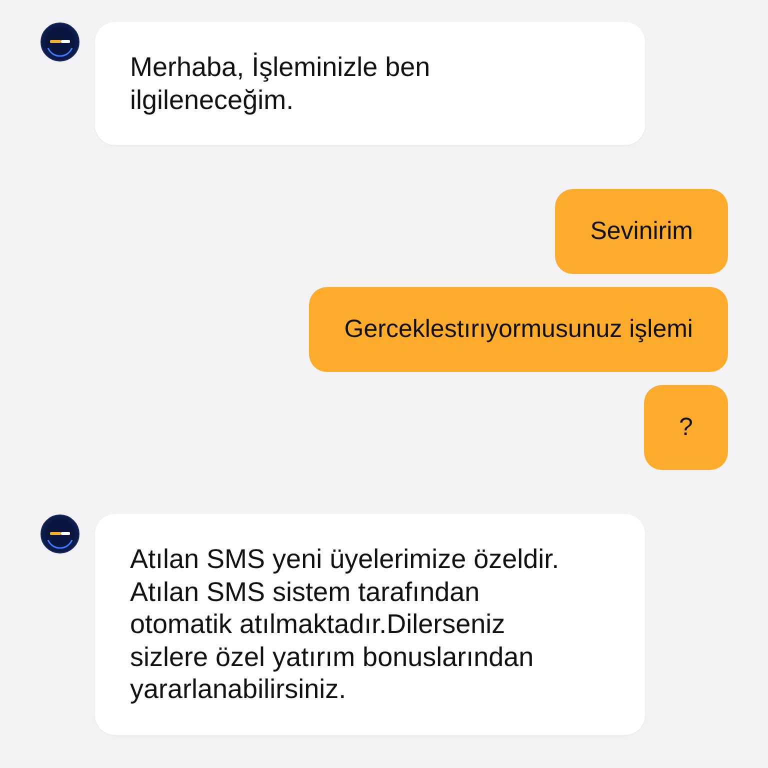 Image resolution: width=768 pixels, height=768 pixels. Describe the element at coordinates (641, 231) in the screenshot. I see `message-bubble: Sevinirim` at that location.